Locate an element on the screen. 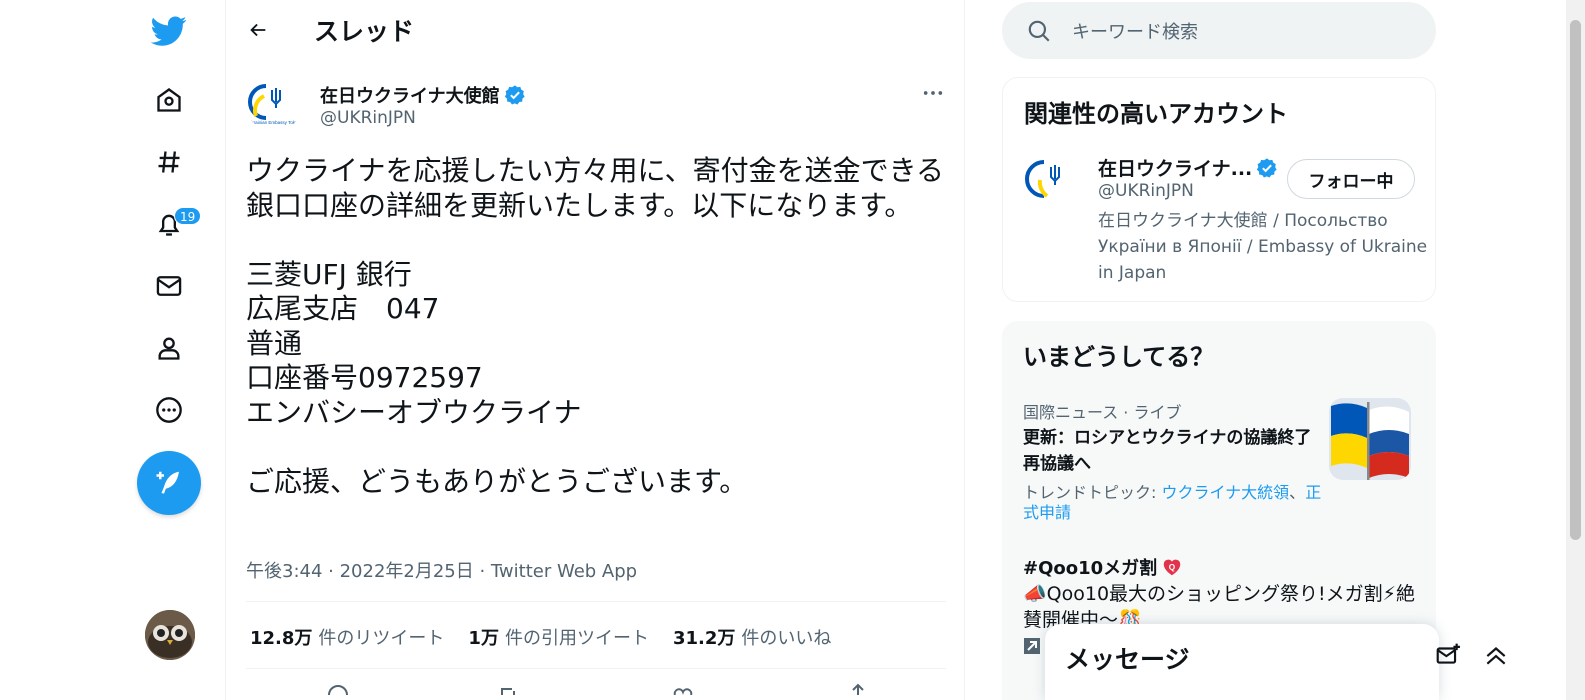  likes-stat: 31.2万 件のいいね is located at coordinates (752, 637).